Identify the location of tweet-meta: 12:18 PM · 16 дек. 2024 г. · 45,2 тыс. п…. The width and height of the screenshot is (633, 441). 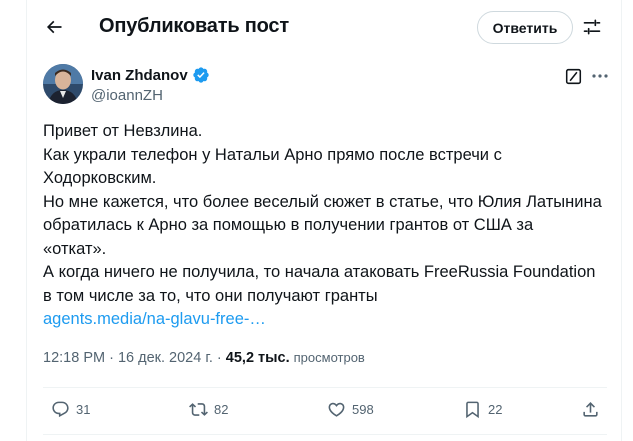
(204, 358).